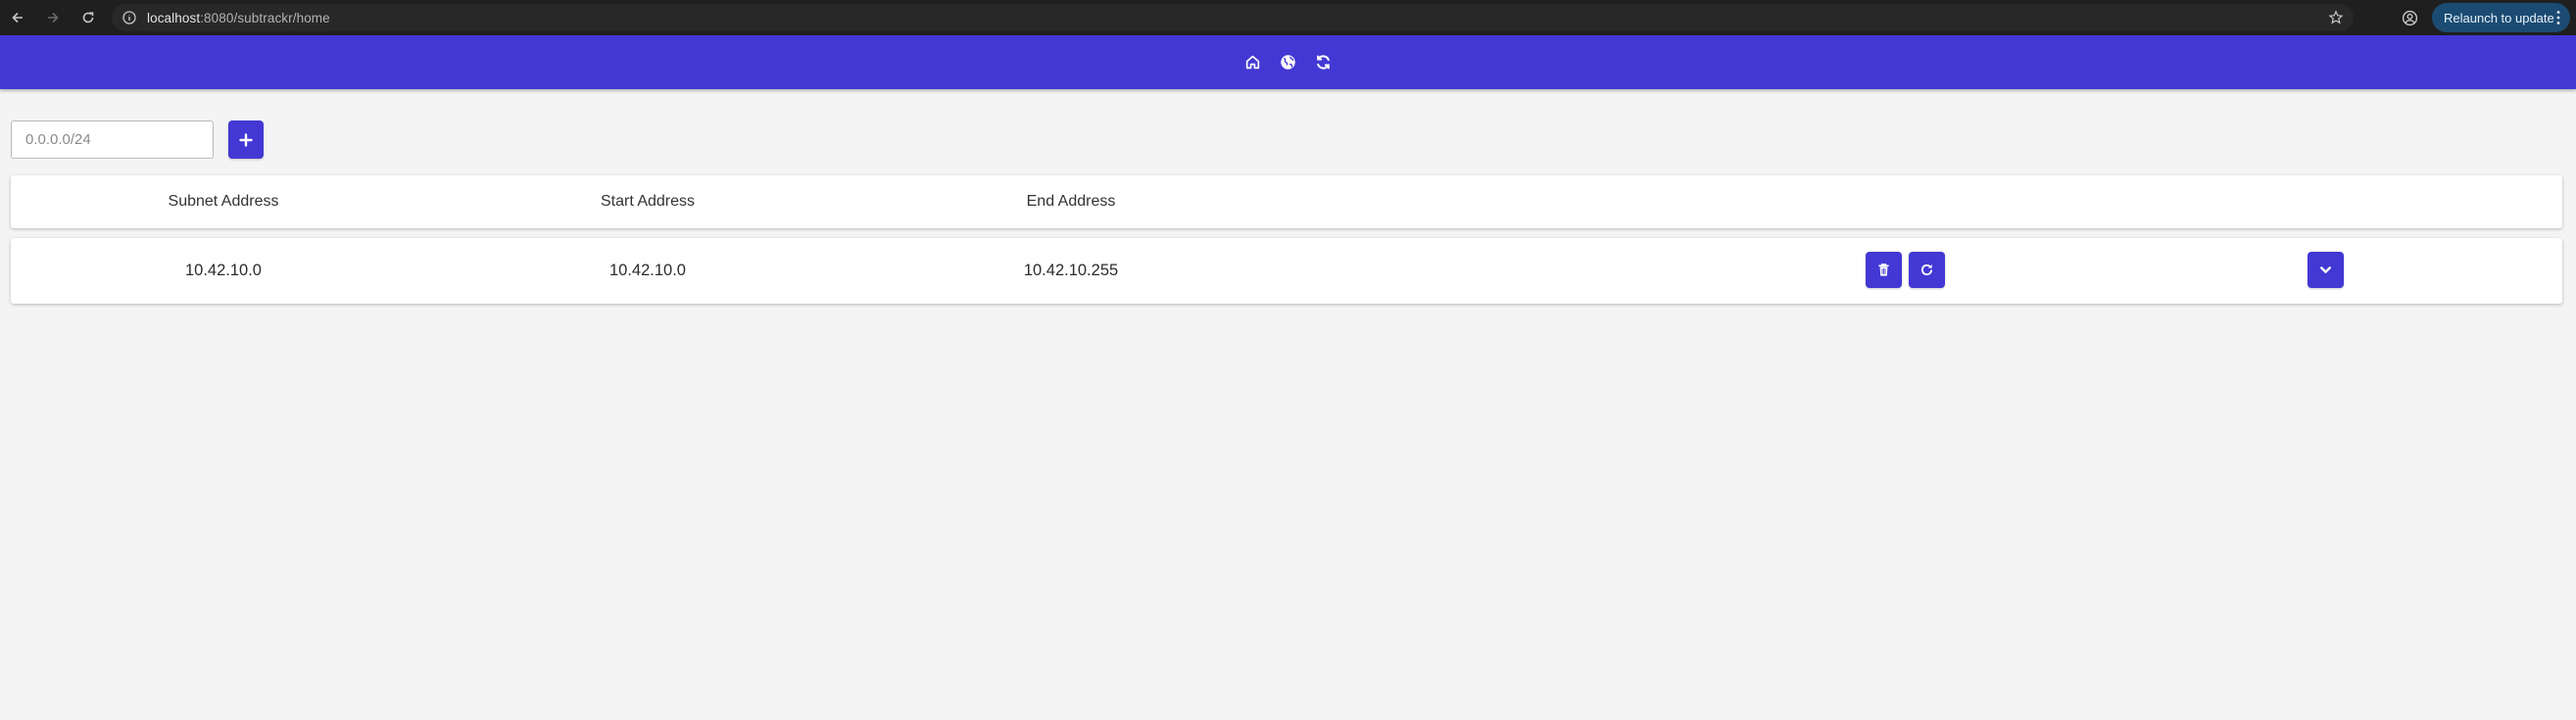  I want to click on globe-icon, so click(1288, 62).